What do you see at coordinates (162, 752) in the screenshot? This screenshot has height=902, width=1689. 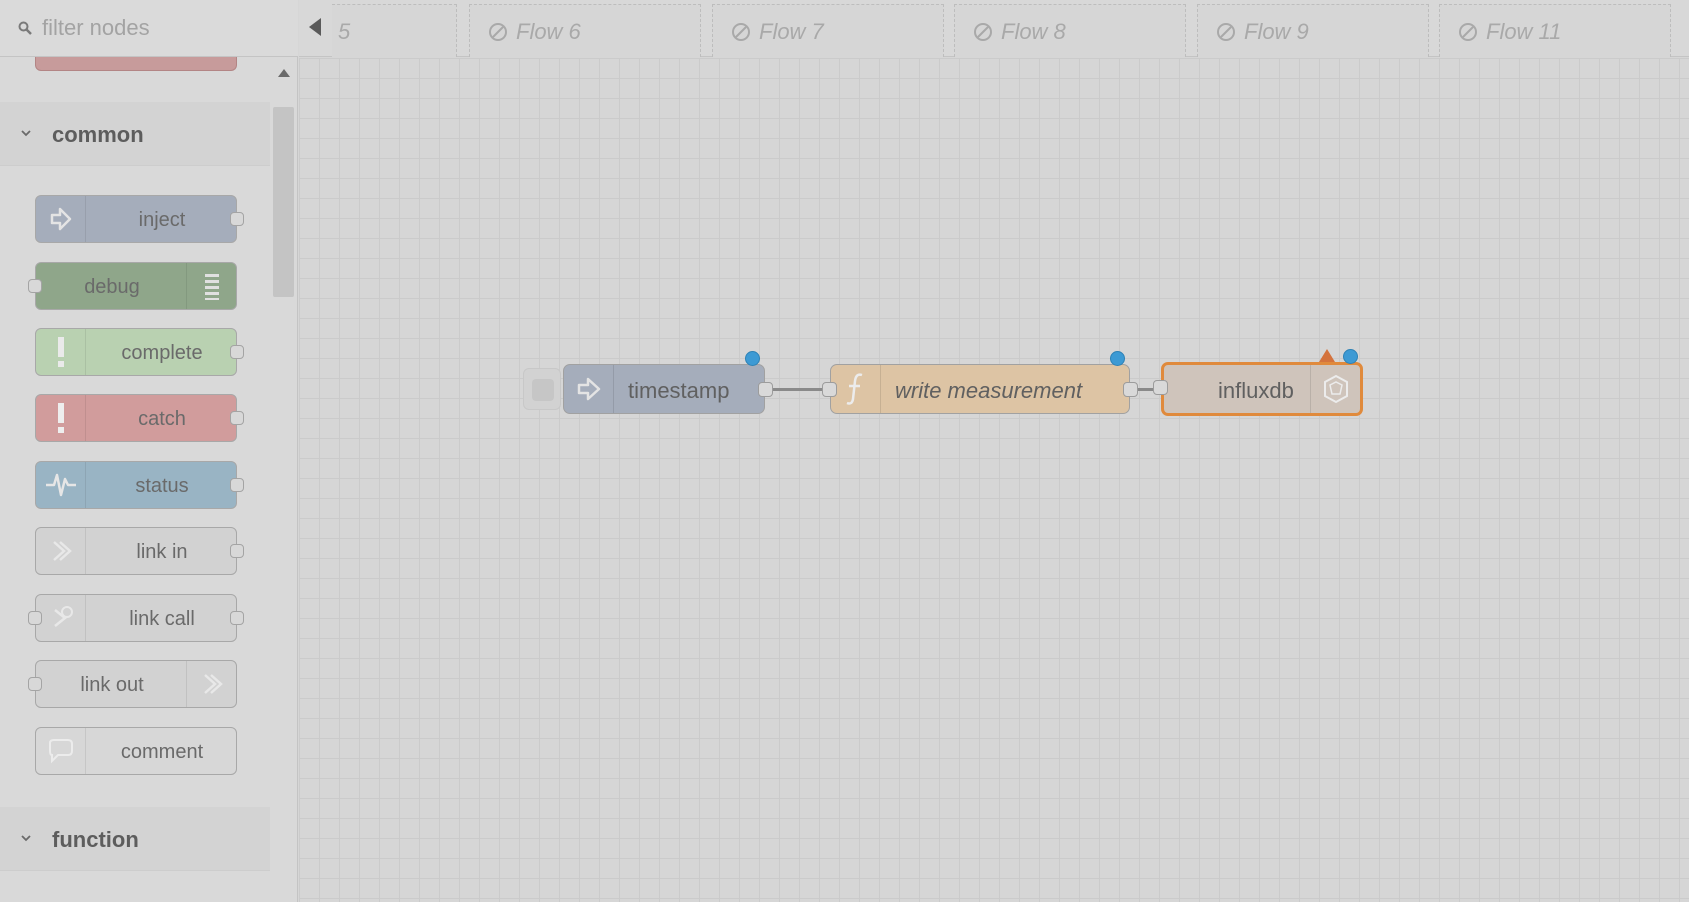 I see `palette-node-label: comment` at bounding box center [162, 752].